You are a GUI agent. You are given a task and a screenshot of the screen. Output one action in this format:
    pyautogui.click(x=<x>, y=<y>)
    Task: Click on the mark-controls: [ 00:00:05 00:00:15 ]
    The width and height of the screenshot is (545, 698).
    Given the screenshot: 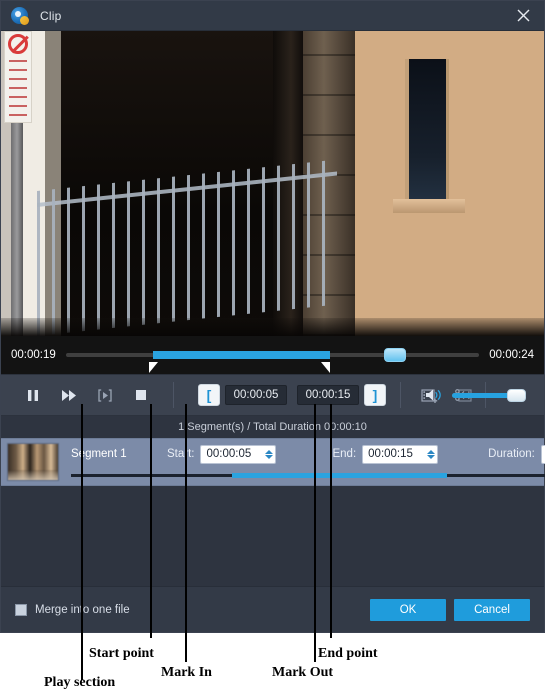 What is the action you would take?
    pyautogui.click(x=292, y=395)
    